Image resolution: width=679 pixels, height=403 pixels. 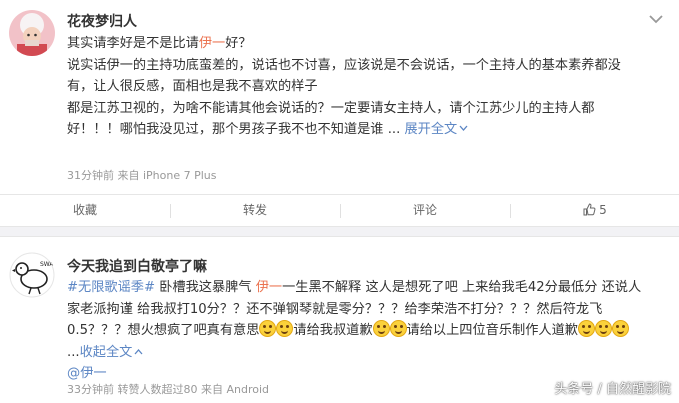 What do you see at coordinates (111, 287) in the screenshot?
I see `topic-link: #无限歌谣季#` at bounding box center [111, 287].